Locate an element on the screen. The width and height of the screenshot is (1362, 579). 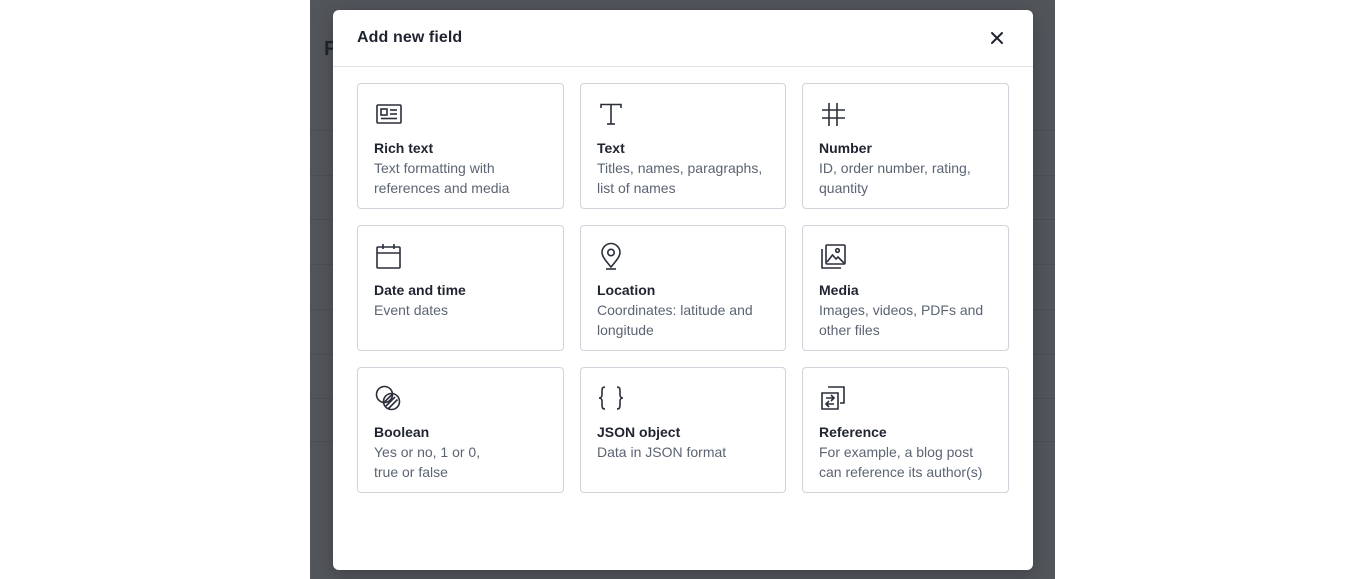
field-type-description: Coordinates: latitude and is located at coordinates (675, 310).